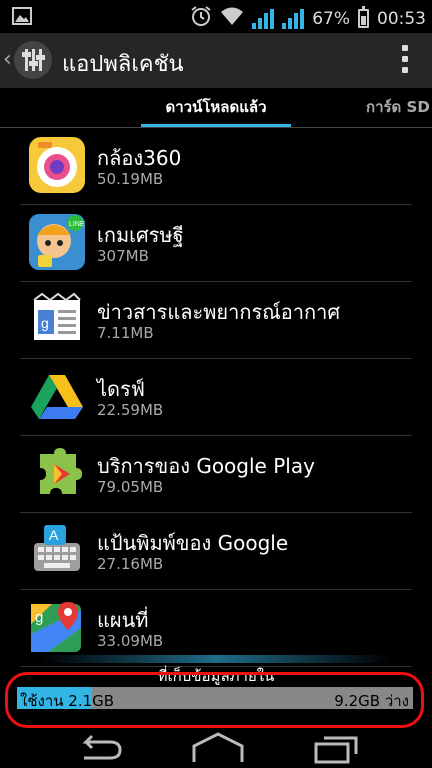  What do you see at coordinates (123, 64) in the screenshot?
I see `page-title: แอปพลิเคชัน` at bounding box center [123, 64].